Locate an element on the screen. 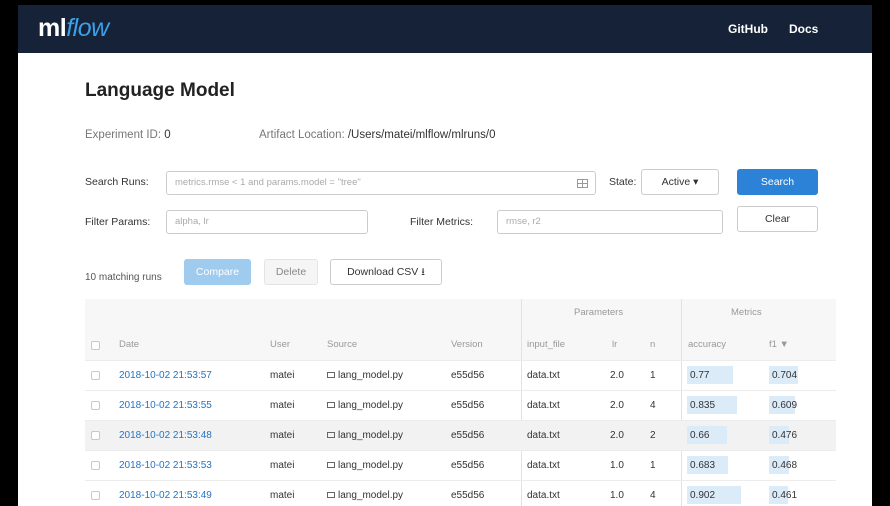 This screenshot has width=890, height=506. delete-button: Delete is located at coordinates (291, 272).